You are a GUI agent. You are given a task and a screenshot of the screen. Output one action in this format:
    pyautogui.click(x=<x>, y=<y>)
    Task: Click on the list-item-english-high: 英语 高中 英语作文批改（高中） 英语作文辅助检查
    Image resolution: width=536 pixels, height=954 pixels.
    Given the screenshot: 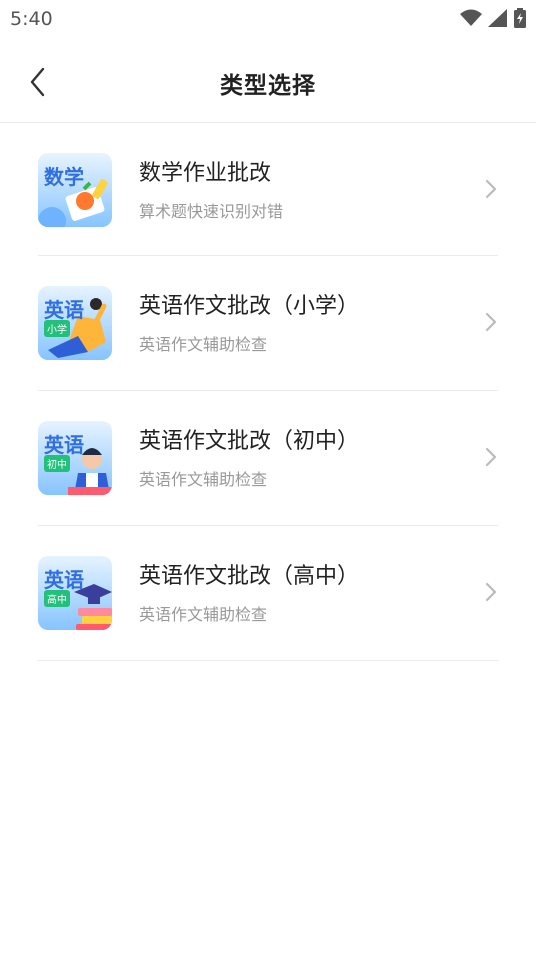 What is the action you would take?
    pyautogui.click(x=268, y=593)
    